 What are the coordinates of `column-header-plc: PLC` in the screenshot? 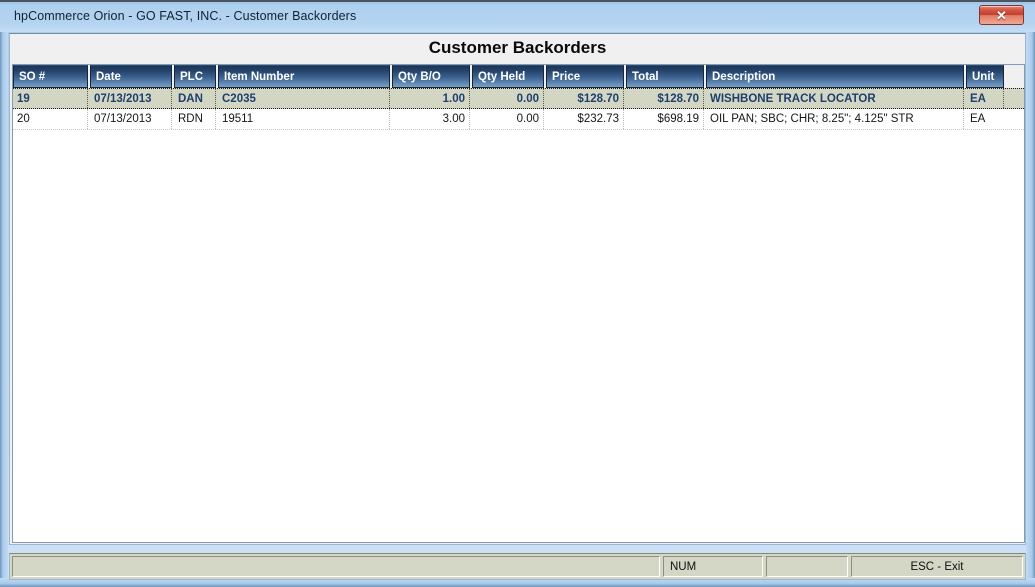 It's located at (195, 76).